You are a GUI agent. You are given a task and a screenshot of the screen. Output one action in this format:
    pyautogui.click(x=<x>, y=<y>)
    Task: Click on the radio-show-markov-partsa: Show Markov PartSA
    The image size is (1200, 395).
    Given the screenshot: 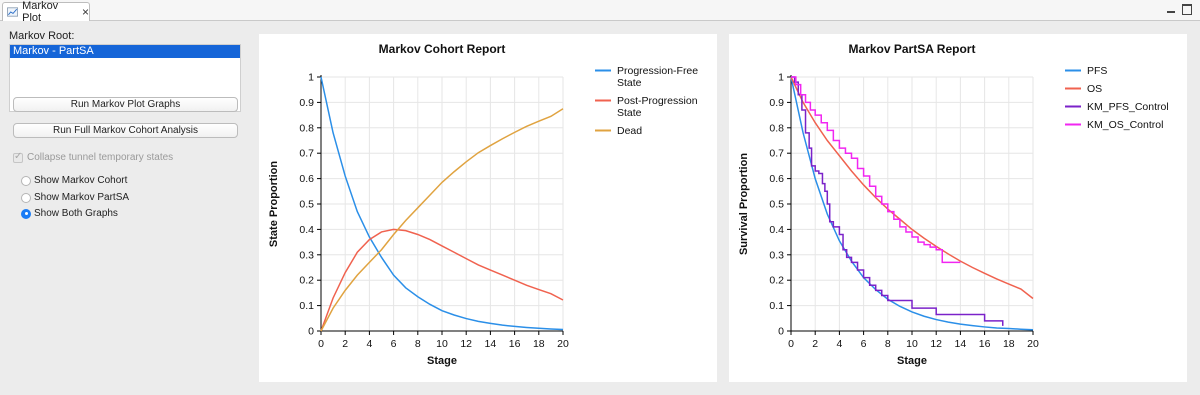 What is the action you would take?
    pyautogui.click(x=75, y=197)
    